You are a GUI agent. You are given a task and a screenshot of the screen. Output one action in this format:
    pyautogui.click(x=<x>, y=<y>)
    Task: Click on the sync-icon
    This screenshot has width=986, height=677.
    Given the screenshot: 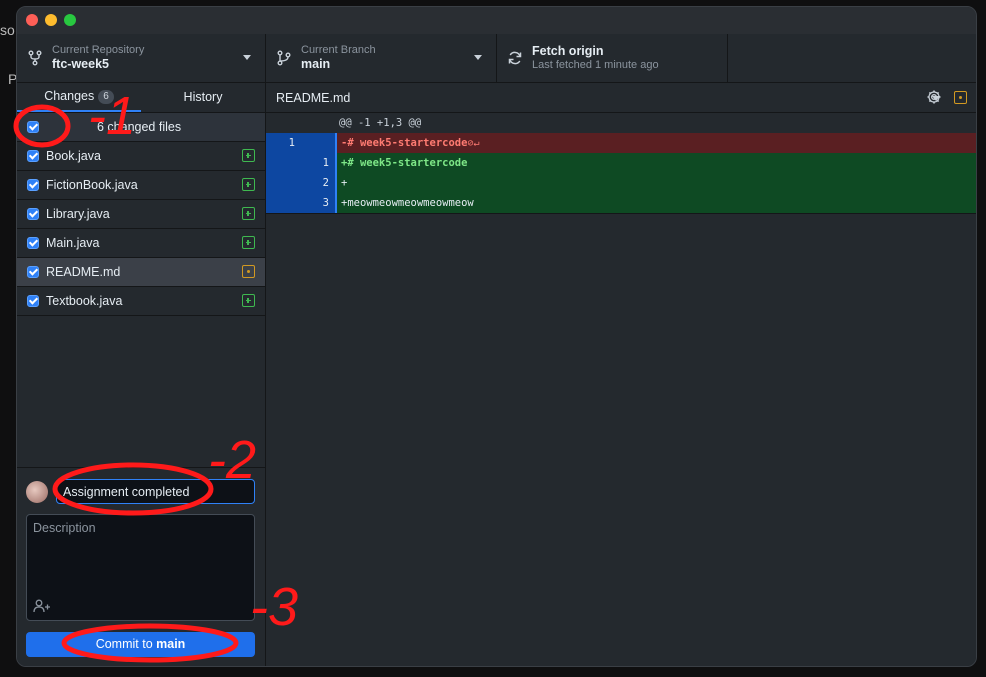 What is the action you would take?
    pyautogui.click(x=515, y=58)
    